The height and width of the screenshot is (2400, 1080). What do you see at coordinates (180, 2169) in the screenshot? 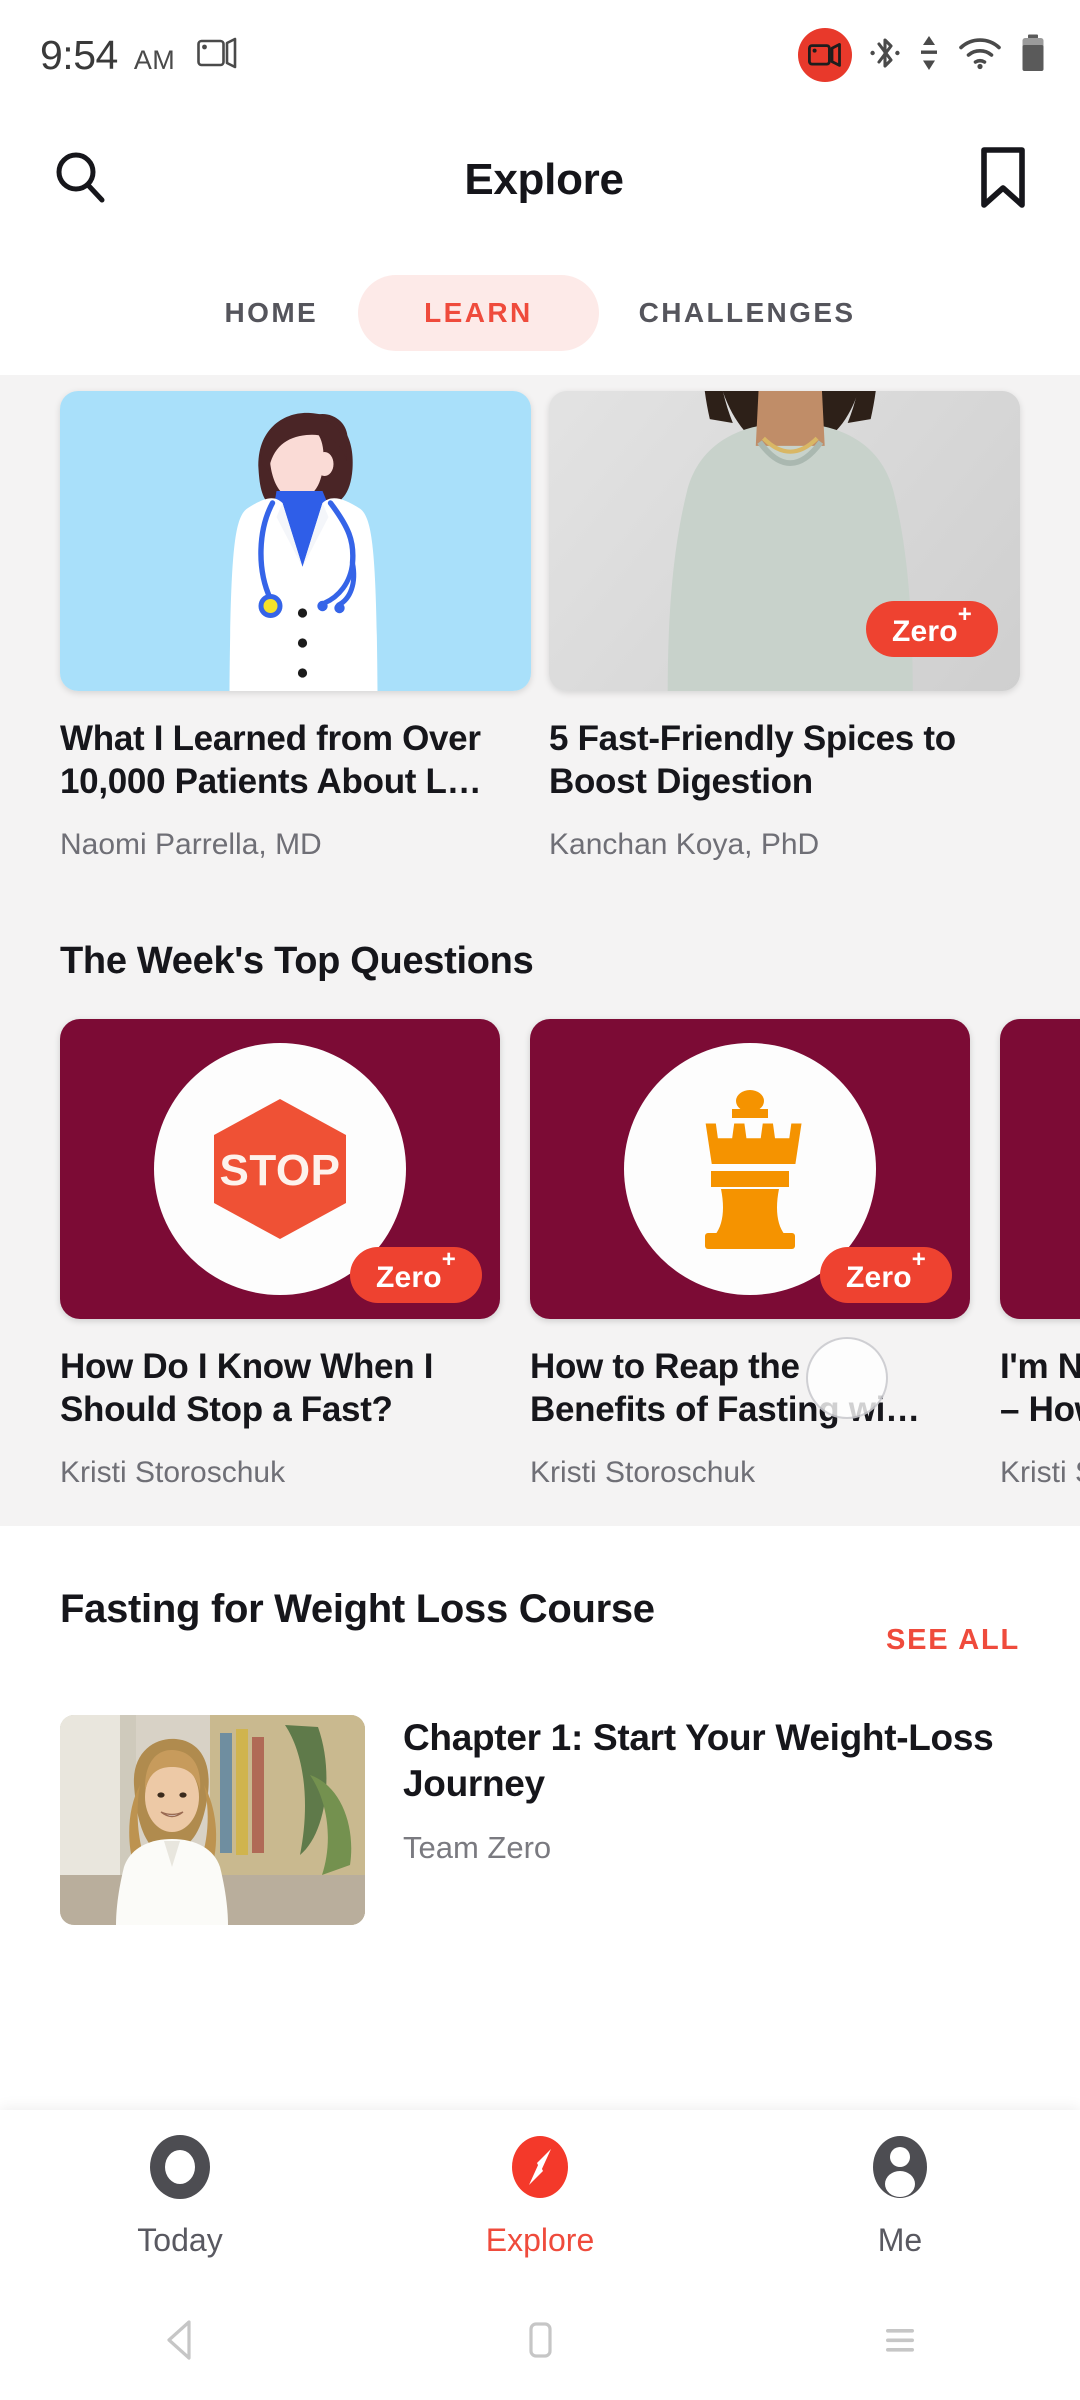
I see `ring-icon` at bounding box center [180, 2169].